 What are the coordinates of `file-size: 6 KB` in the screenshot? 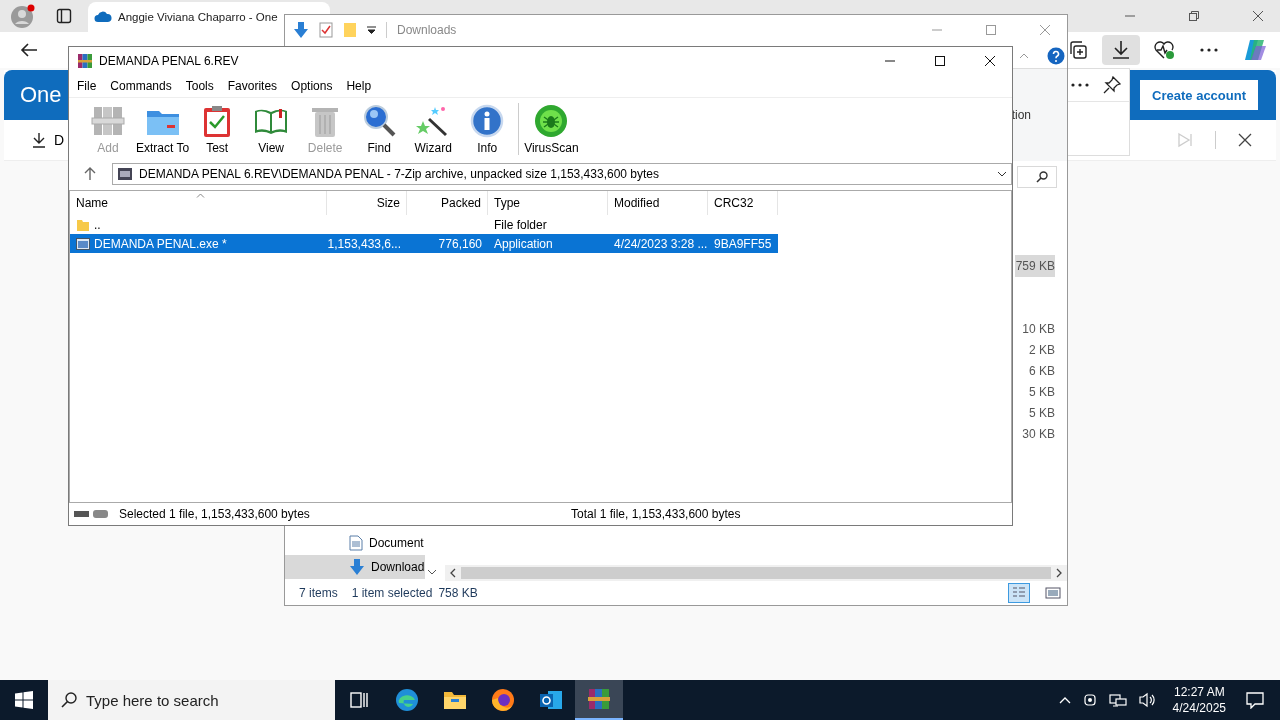 It's located at (1035, 371).